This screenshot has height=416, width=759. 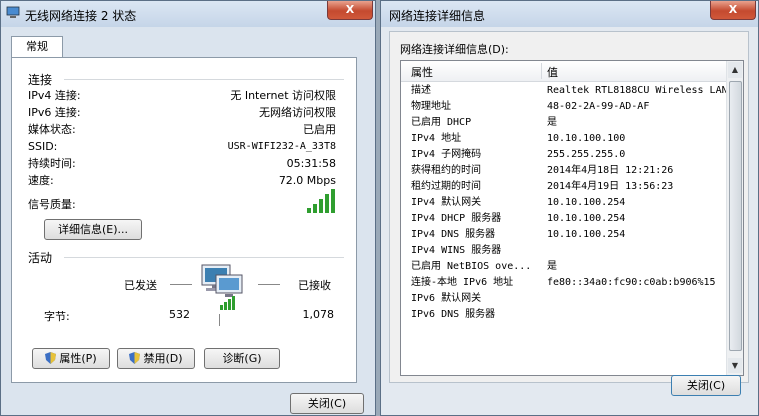 What do you see at coordinates (297, 112) in the screenshot?
I see `ipv6-connectivity-value: 无网络访问权限` at bounding box center [297, 112].